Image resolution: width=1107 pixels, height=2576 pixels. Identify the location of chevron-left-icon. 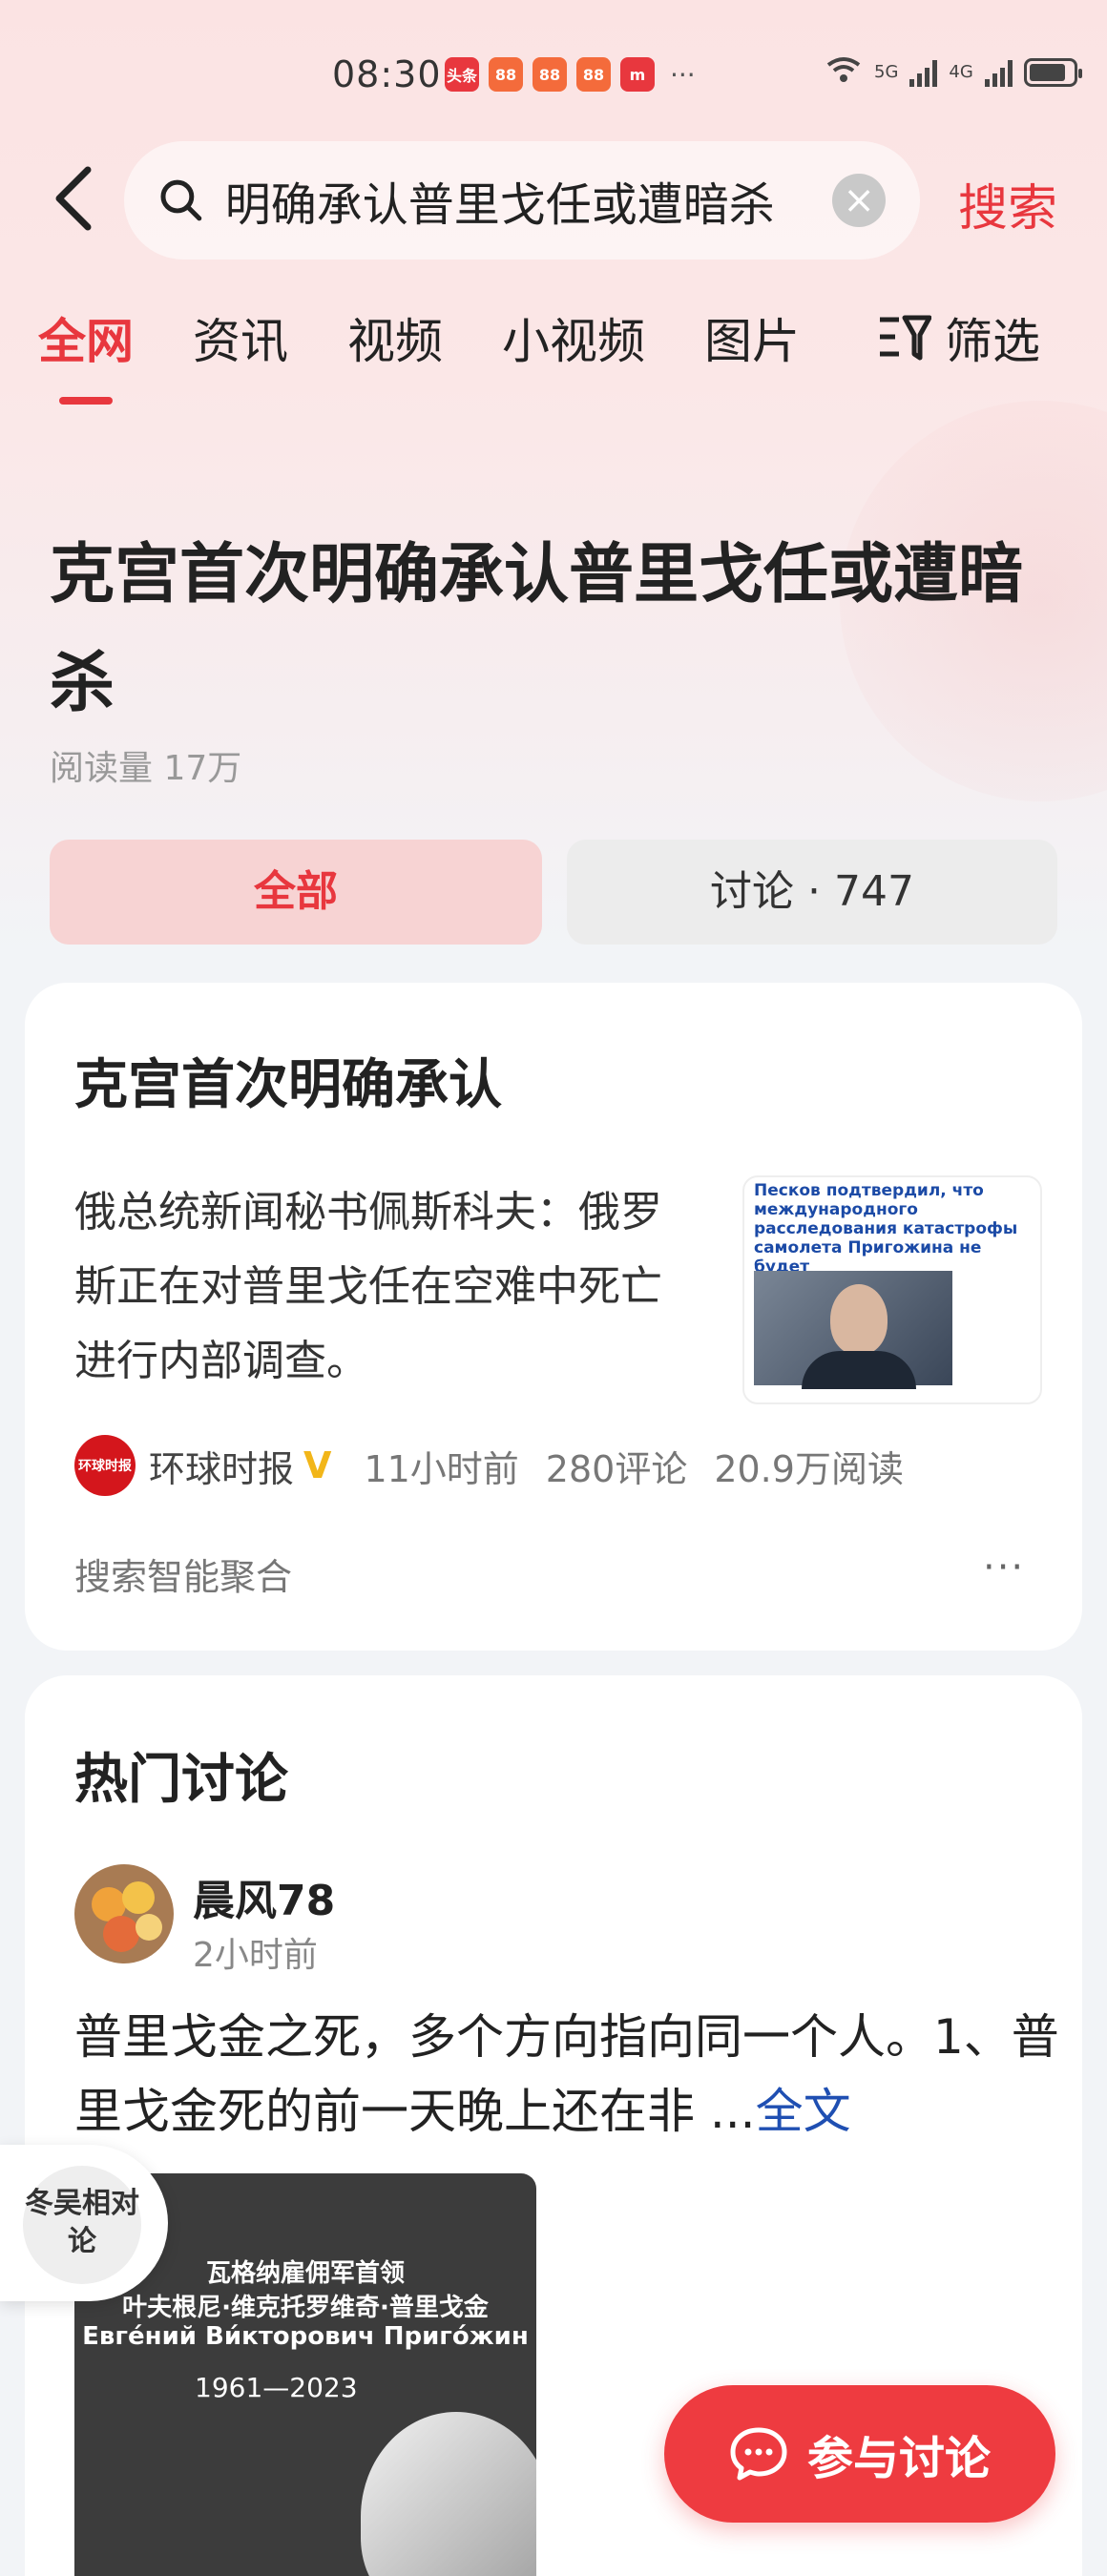
(74, 198).